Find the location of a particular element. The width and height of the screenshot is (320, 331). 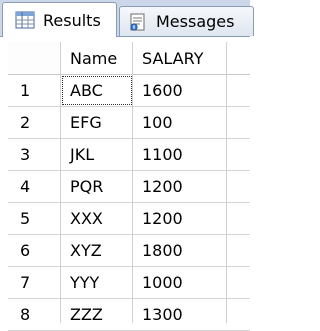

cell-salary: 100 is located at coordinates (157, 122).